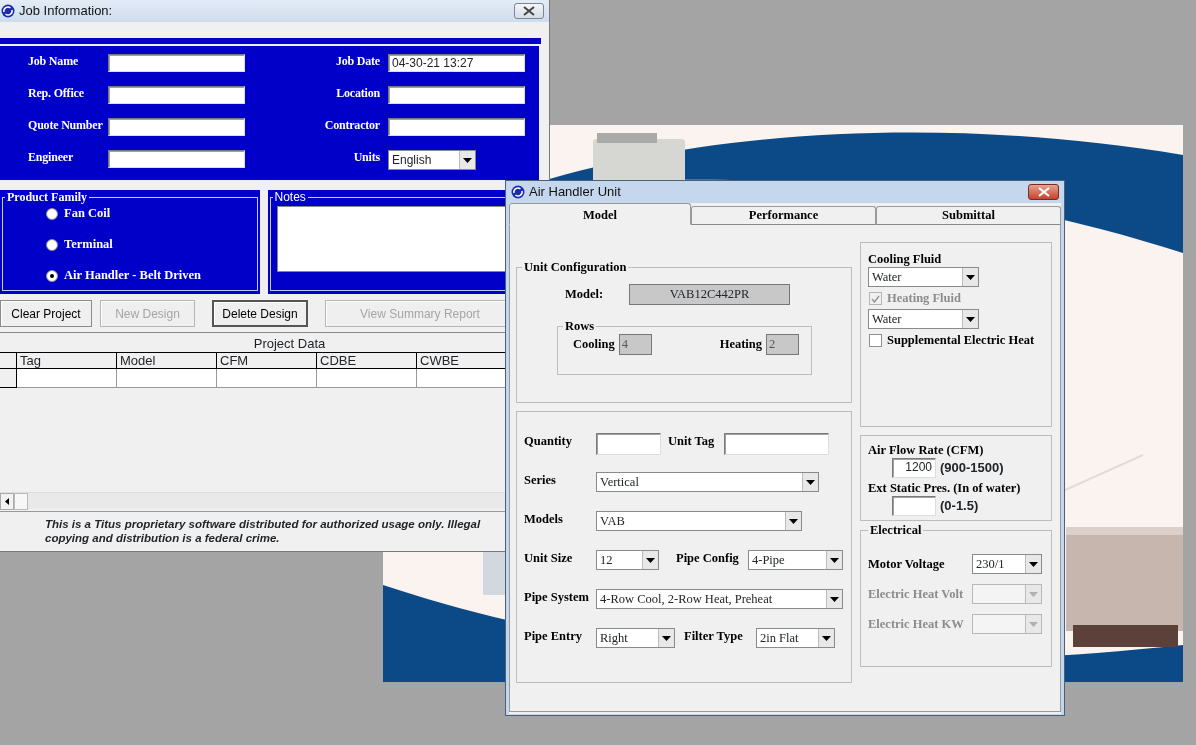 The width and height of the screenshot is (1196, 745). I want to click on column-header: Model, so click(167, 360).